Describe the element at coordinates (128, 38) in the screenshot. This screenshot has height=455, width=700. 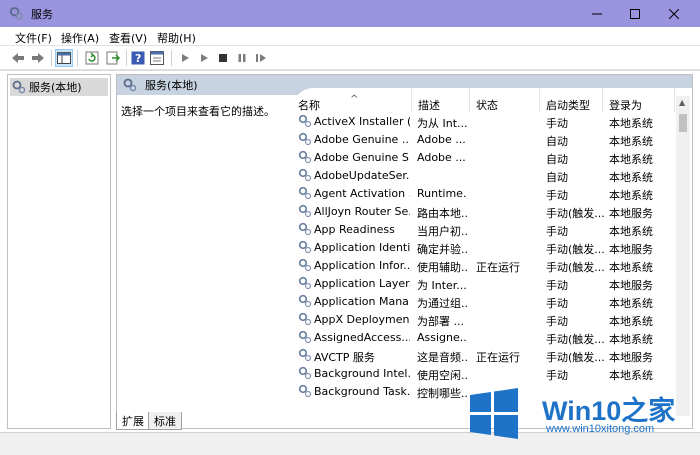
I see `menu-view: 查看(V)` at that location.